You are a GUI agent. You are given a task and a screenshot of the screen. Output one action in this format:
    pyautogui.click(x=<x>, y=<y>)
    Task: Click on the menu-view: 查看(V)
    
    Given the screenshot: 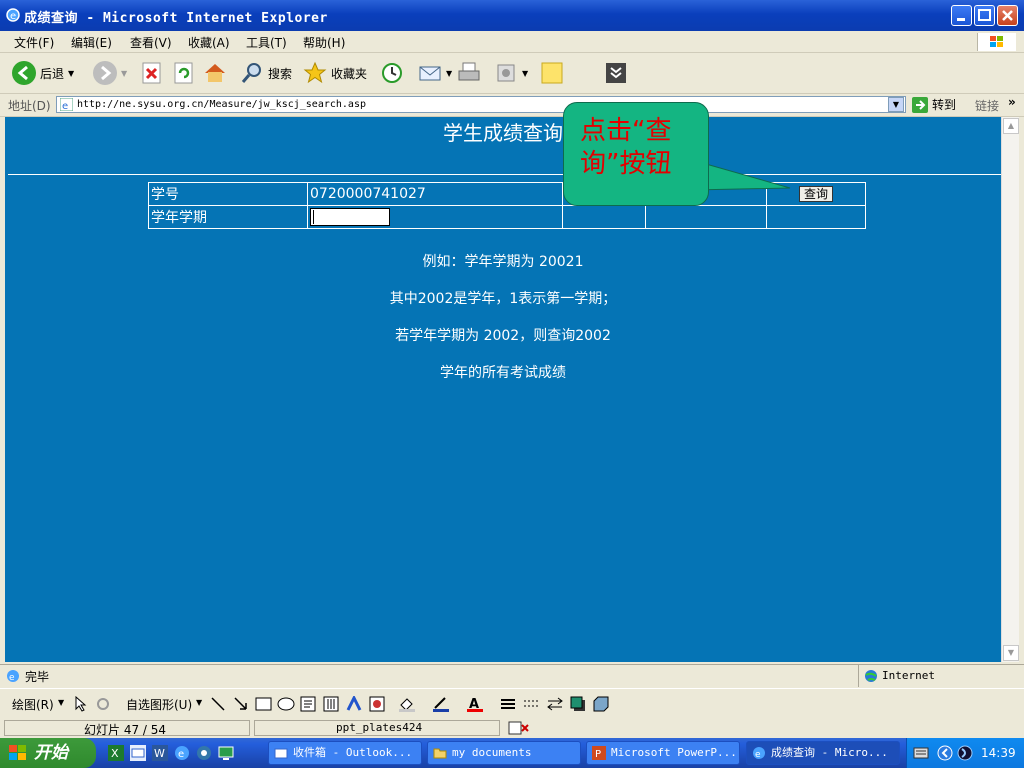 What is the action you would take?
    pyautogui.click(x=151, y=42)
    